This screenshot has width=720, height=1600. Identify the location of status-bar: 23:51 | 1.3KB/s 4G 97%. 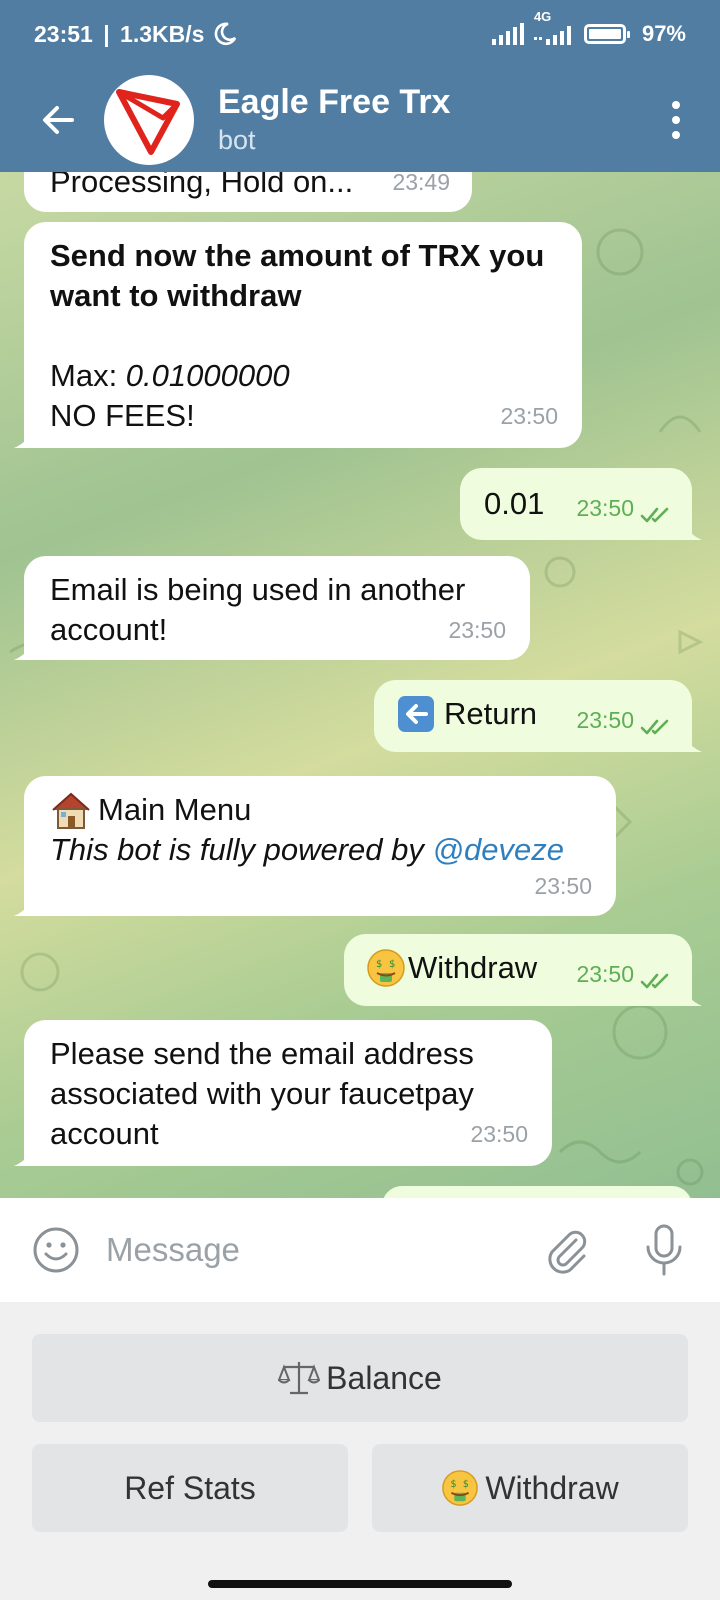
(360, 34).